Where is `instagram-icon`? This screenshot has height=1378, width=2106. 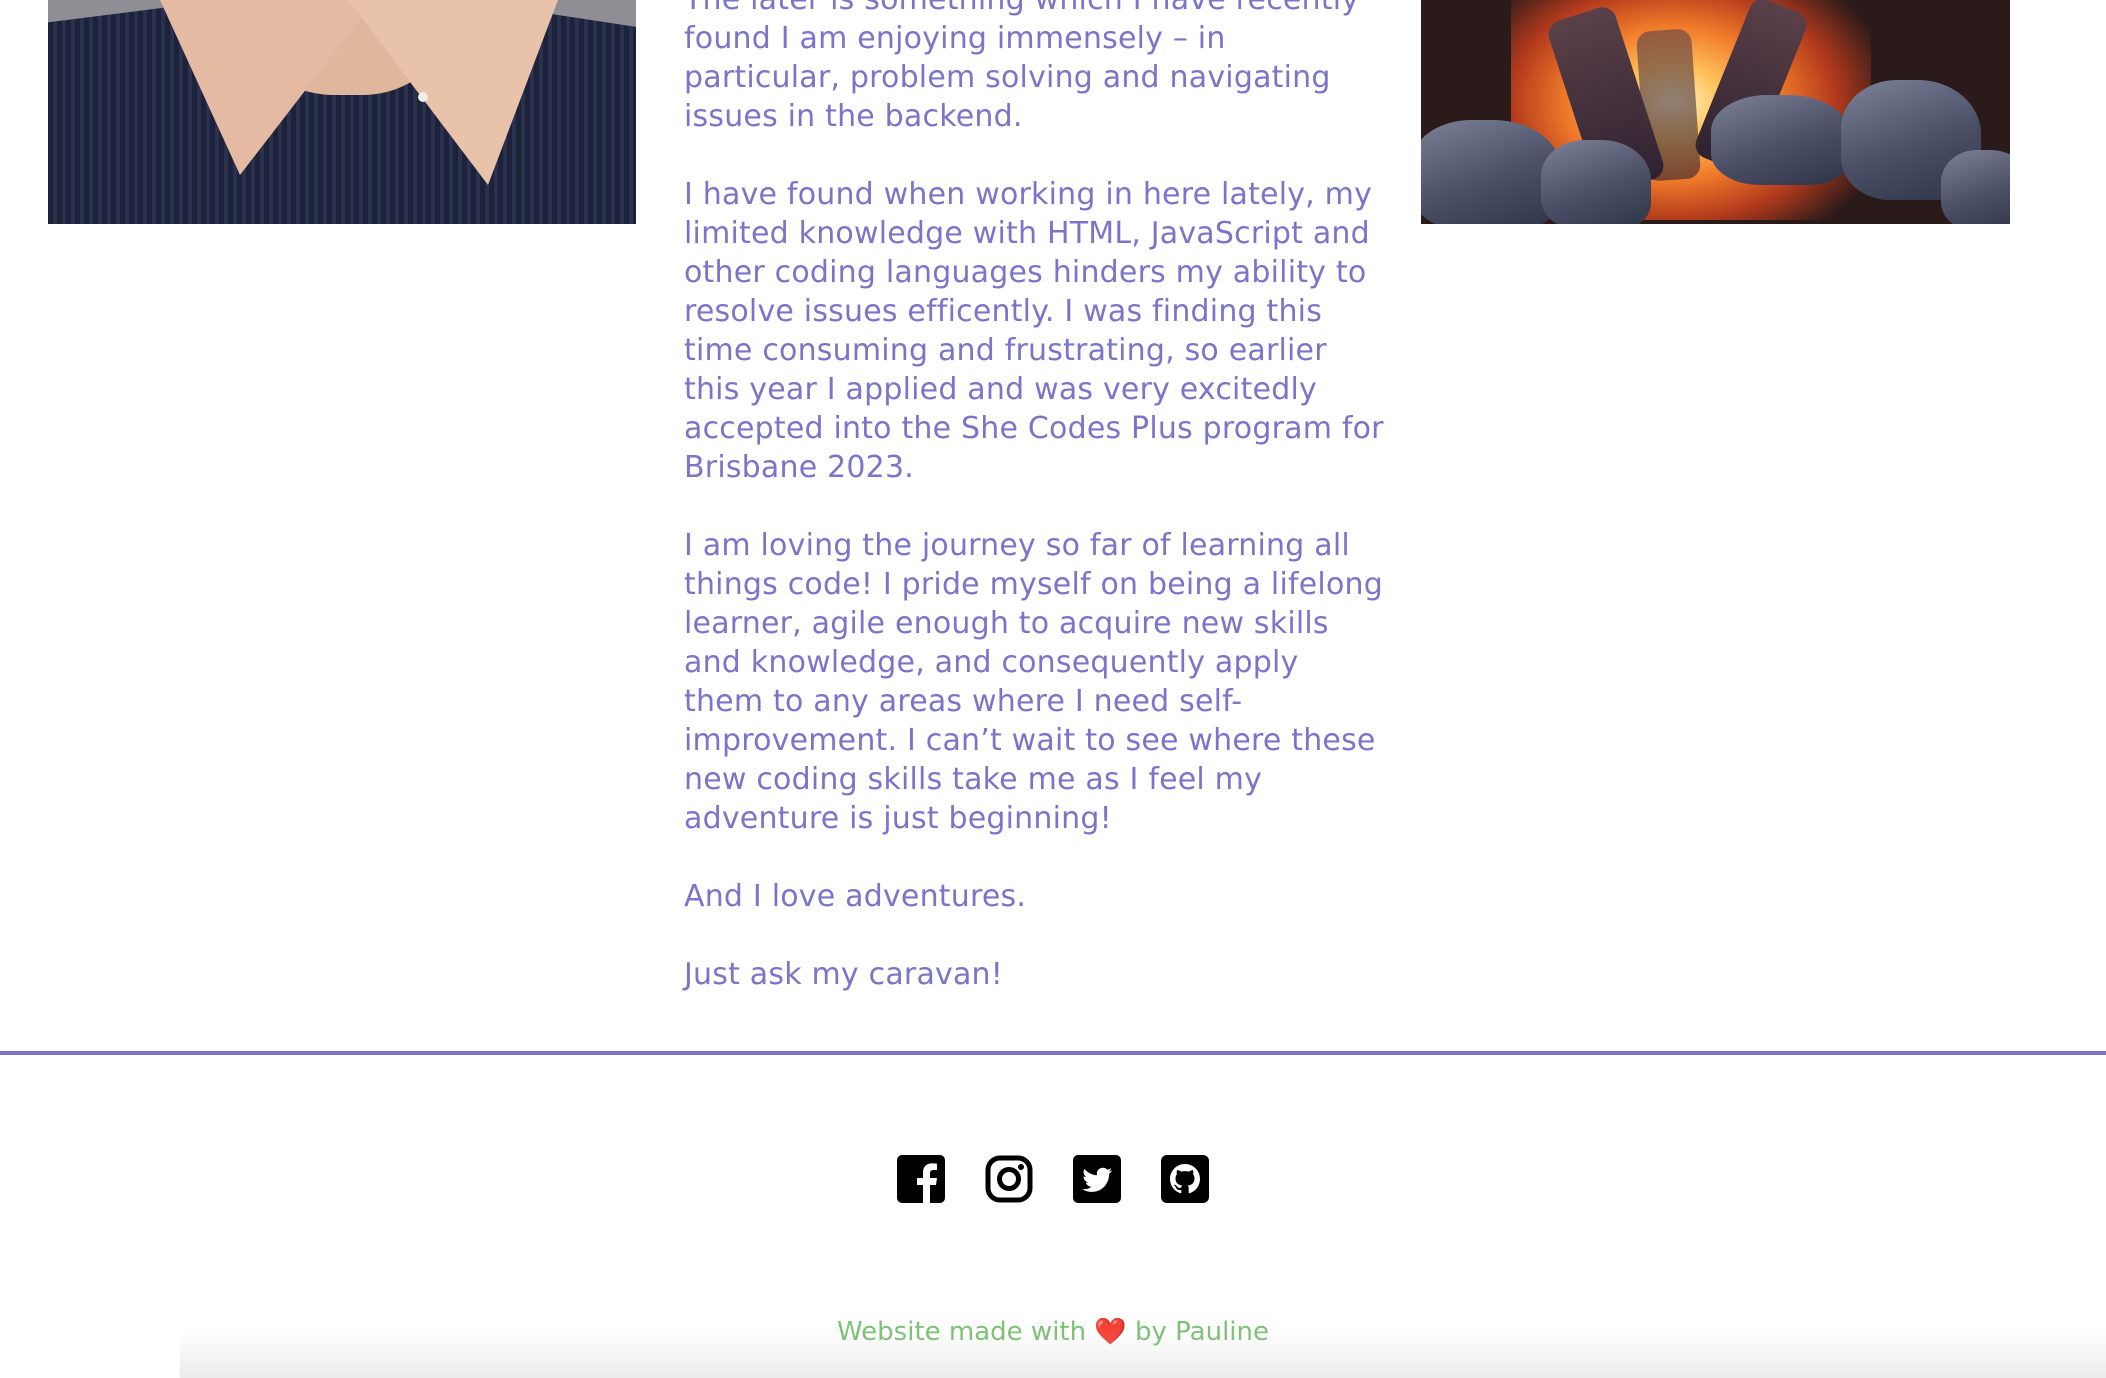
instagram-icon is located at coordinates (1009, 1179).